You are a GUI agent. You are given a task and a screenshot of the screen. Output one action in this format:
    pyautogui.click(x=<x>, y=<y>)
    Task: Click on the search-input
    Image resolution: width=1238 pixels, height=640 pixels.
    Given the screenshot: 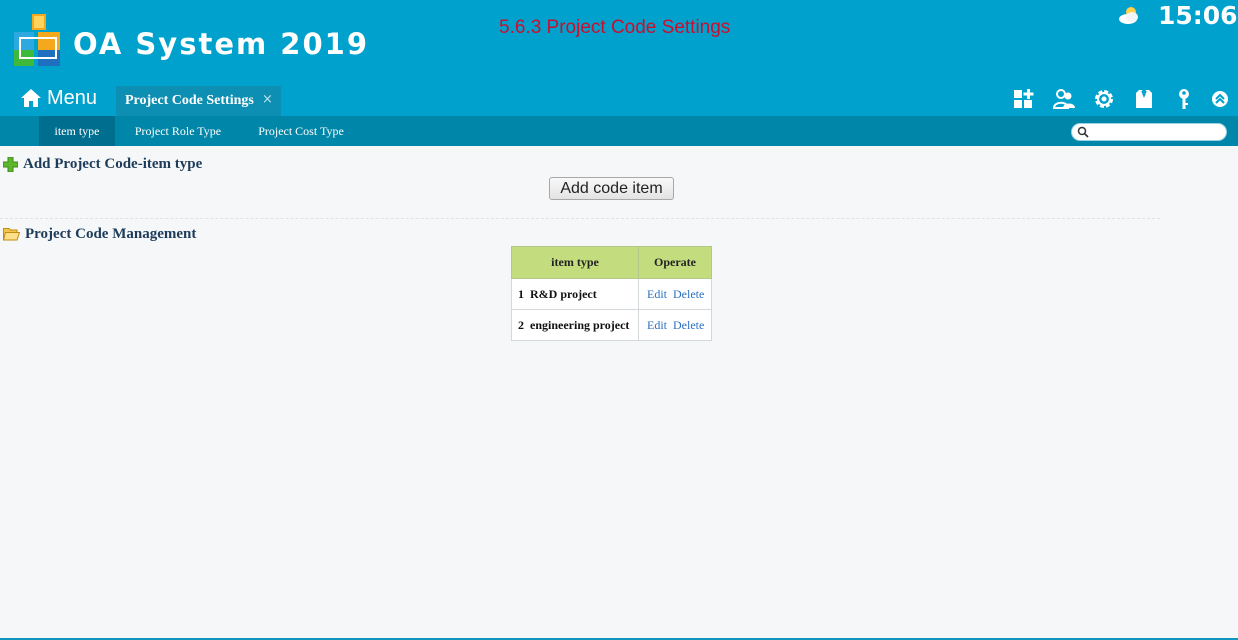 What is the action you would take?
    pyautogui.click(x=1156, y=132)
    